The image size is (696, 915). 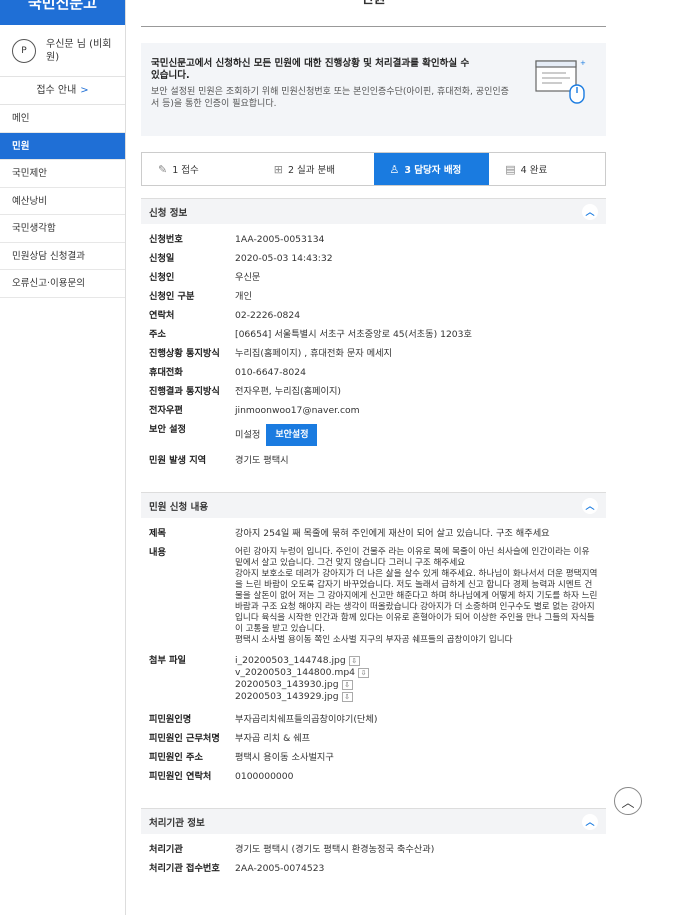 I want to click on info-row: 처리기관 접수번호 2AA-2005-0074523, so click(x=373, y=868).